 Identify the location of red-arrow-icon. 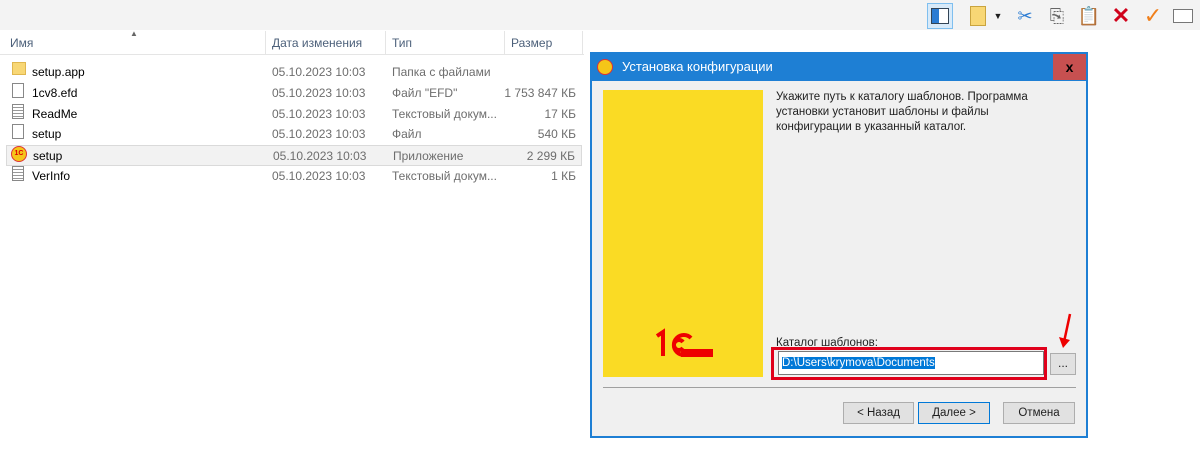
(1065, 330).